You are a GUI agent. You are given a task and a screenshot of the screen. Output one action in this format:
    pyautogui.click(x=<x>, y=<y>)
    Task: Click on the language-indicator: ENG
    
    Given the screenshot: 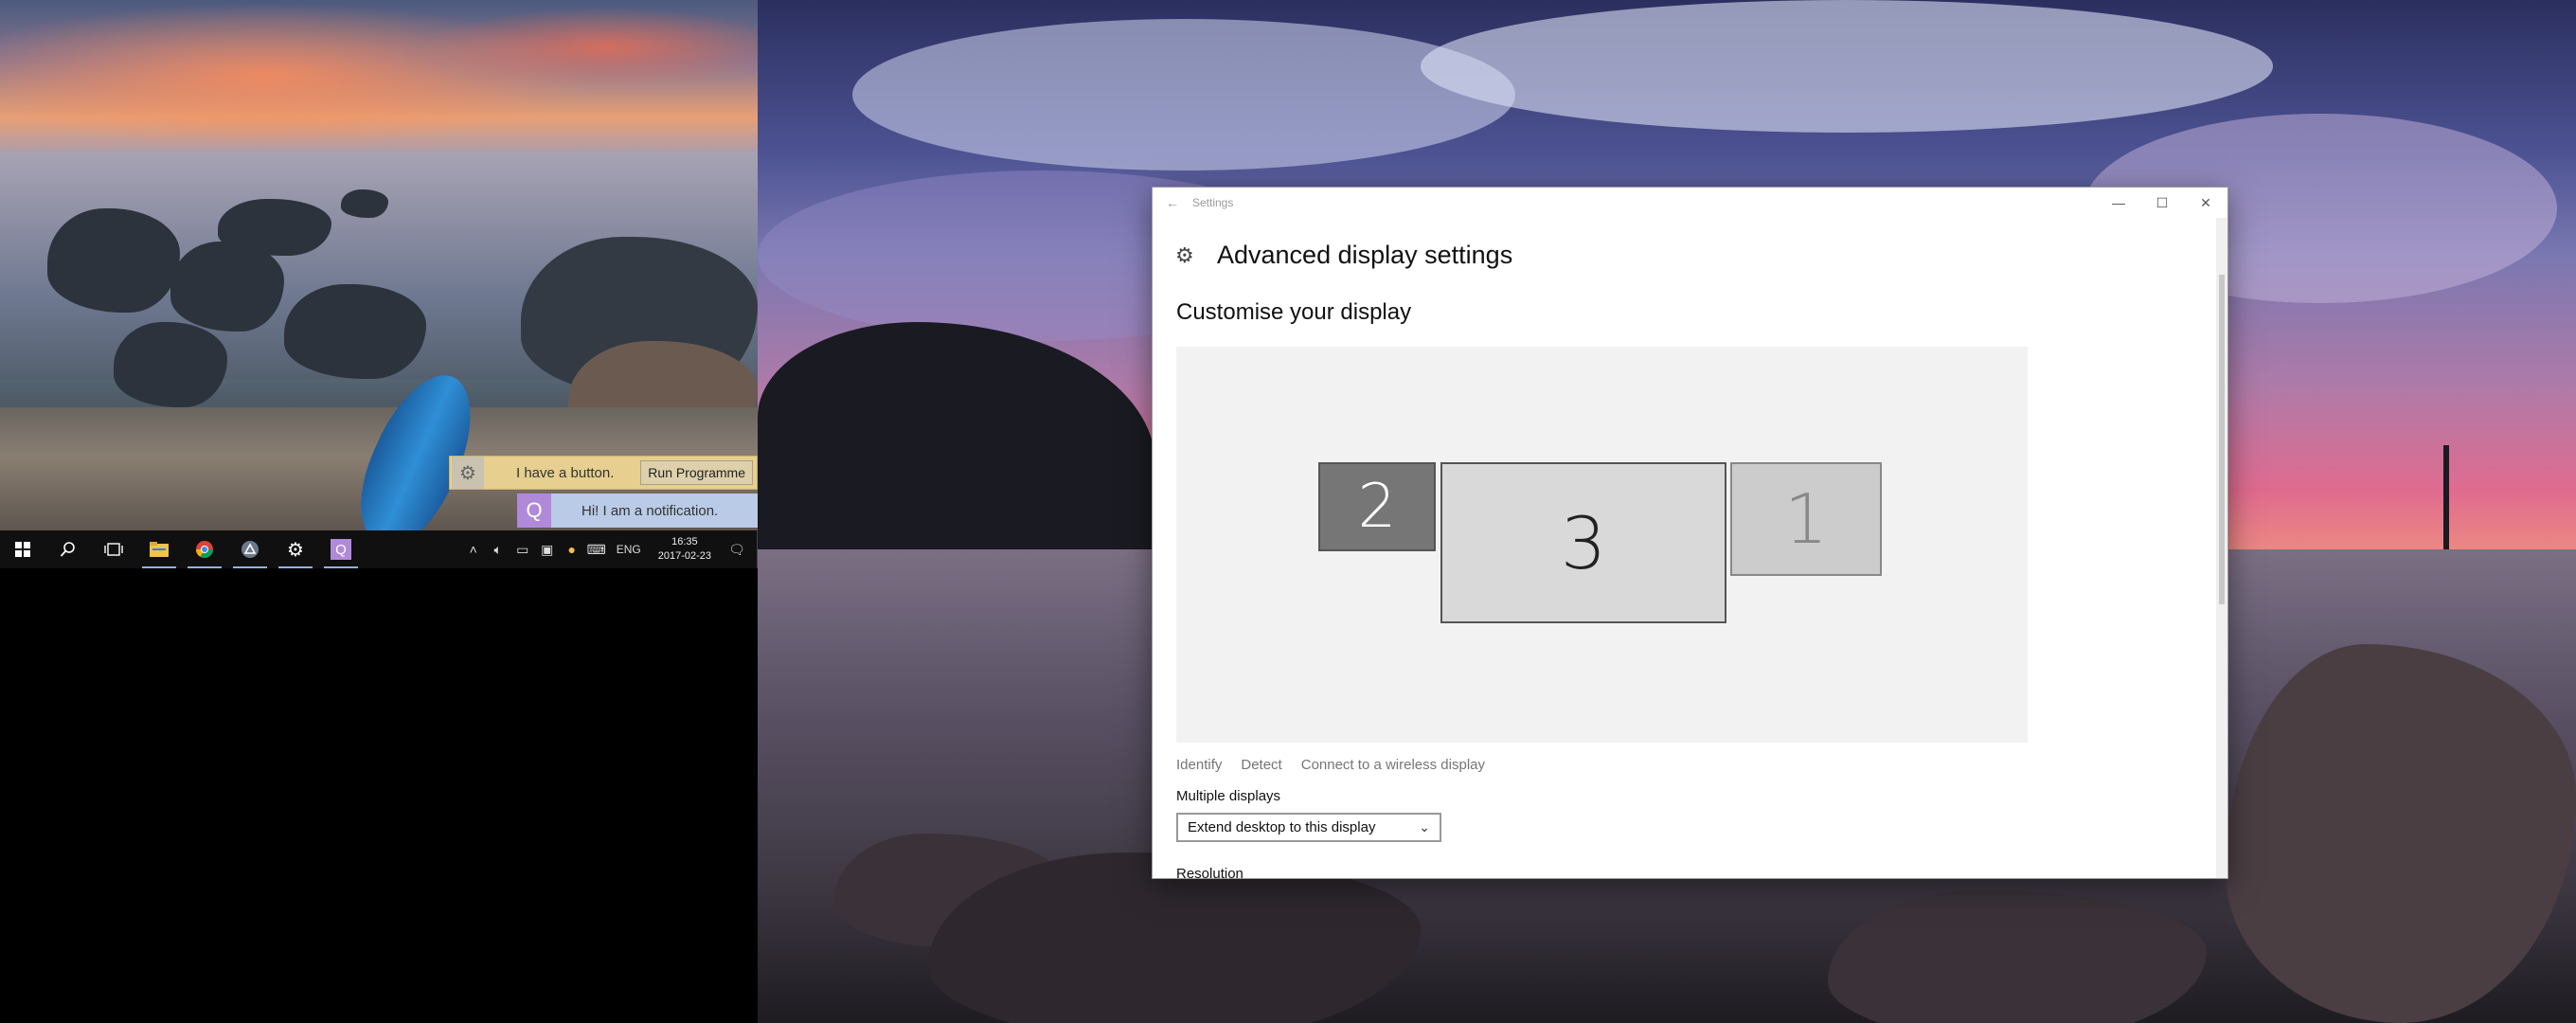 What is the action you would take?
    pyautogui.click(x=629, y=549)
    